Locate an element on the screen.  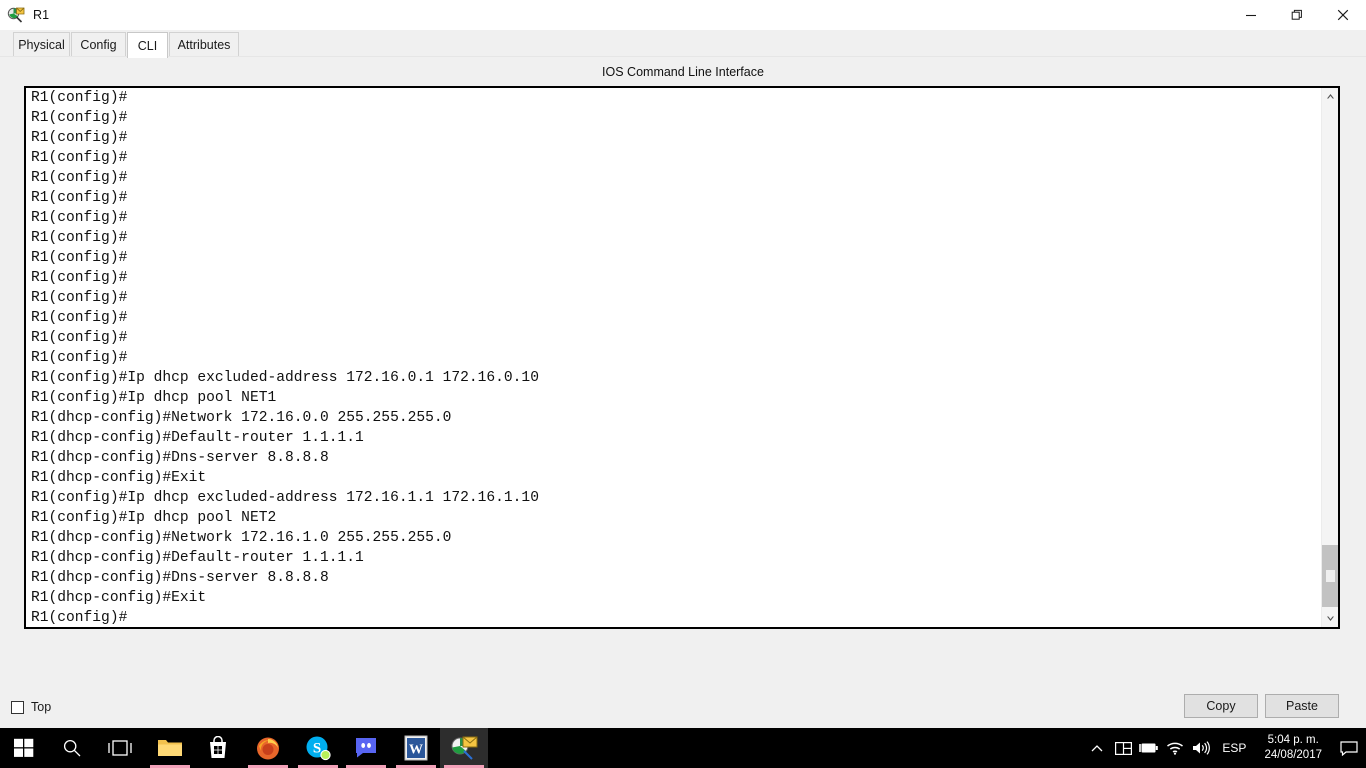
top-checkbox-label: Top is located at coordinates (41, 707).